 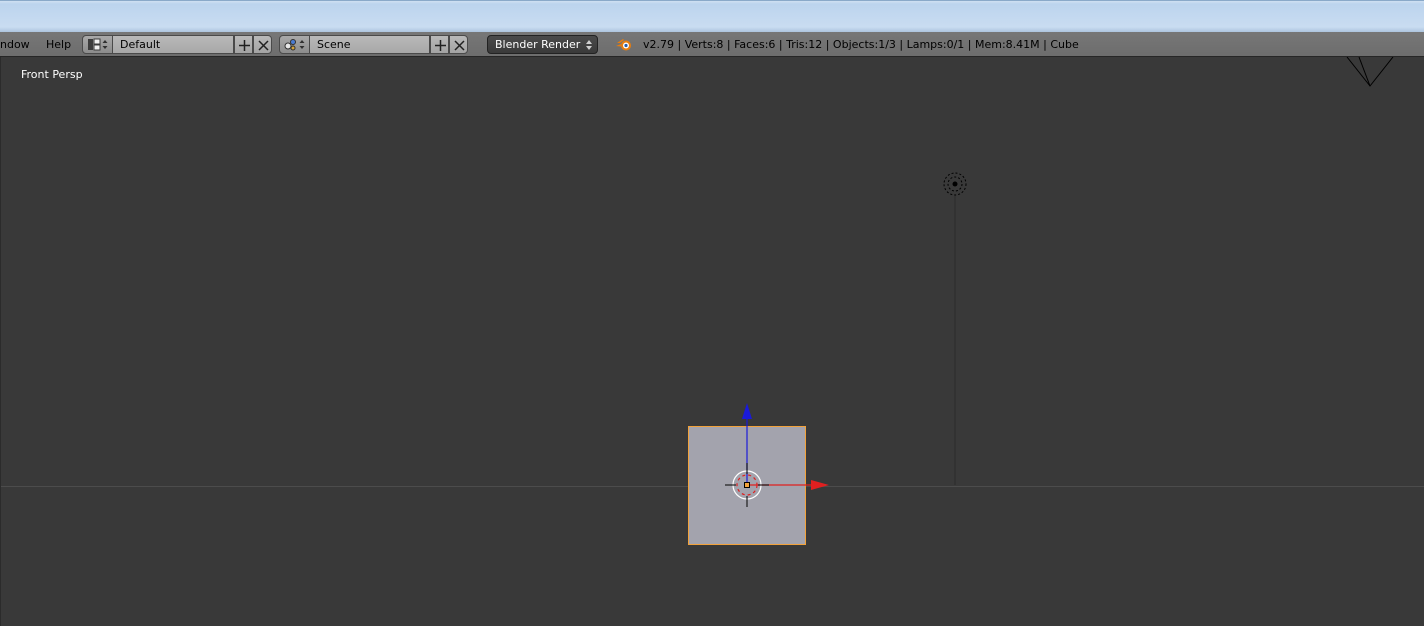 I want to click on screen-layout-dropdown, so click(x=97, y=44).